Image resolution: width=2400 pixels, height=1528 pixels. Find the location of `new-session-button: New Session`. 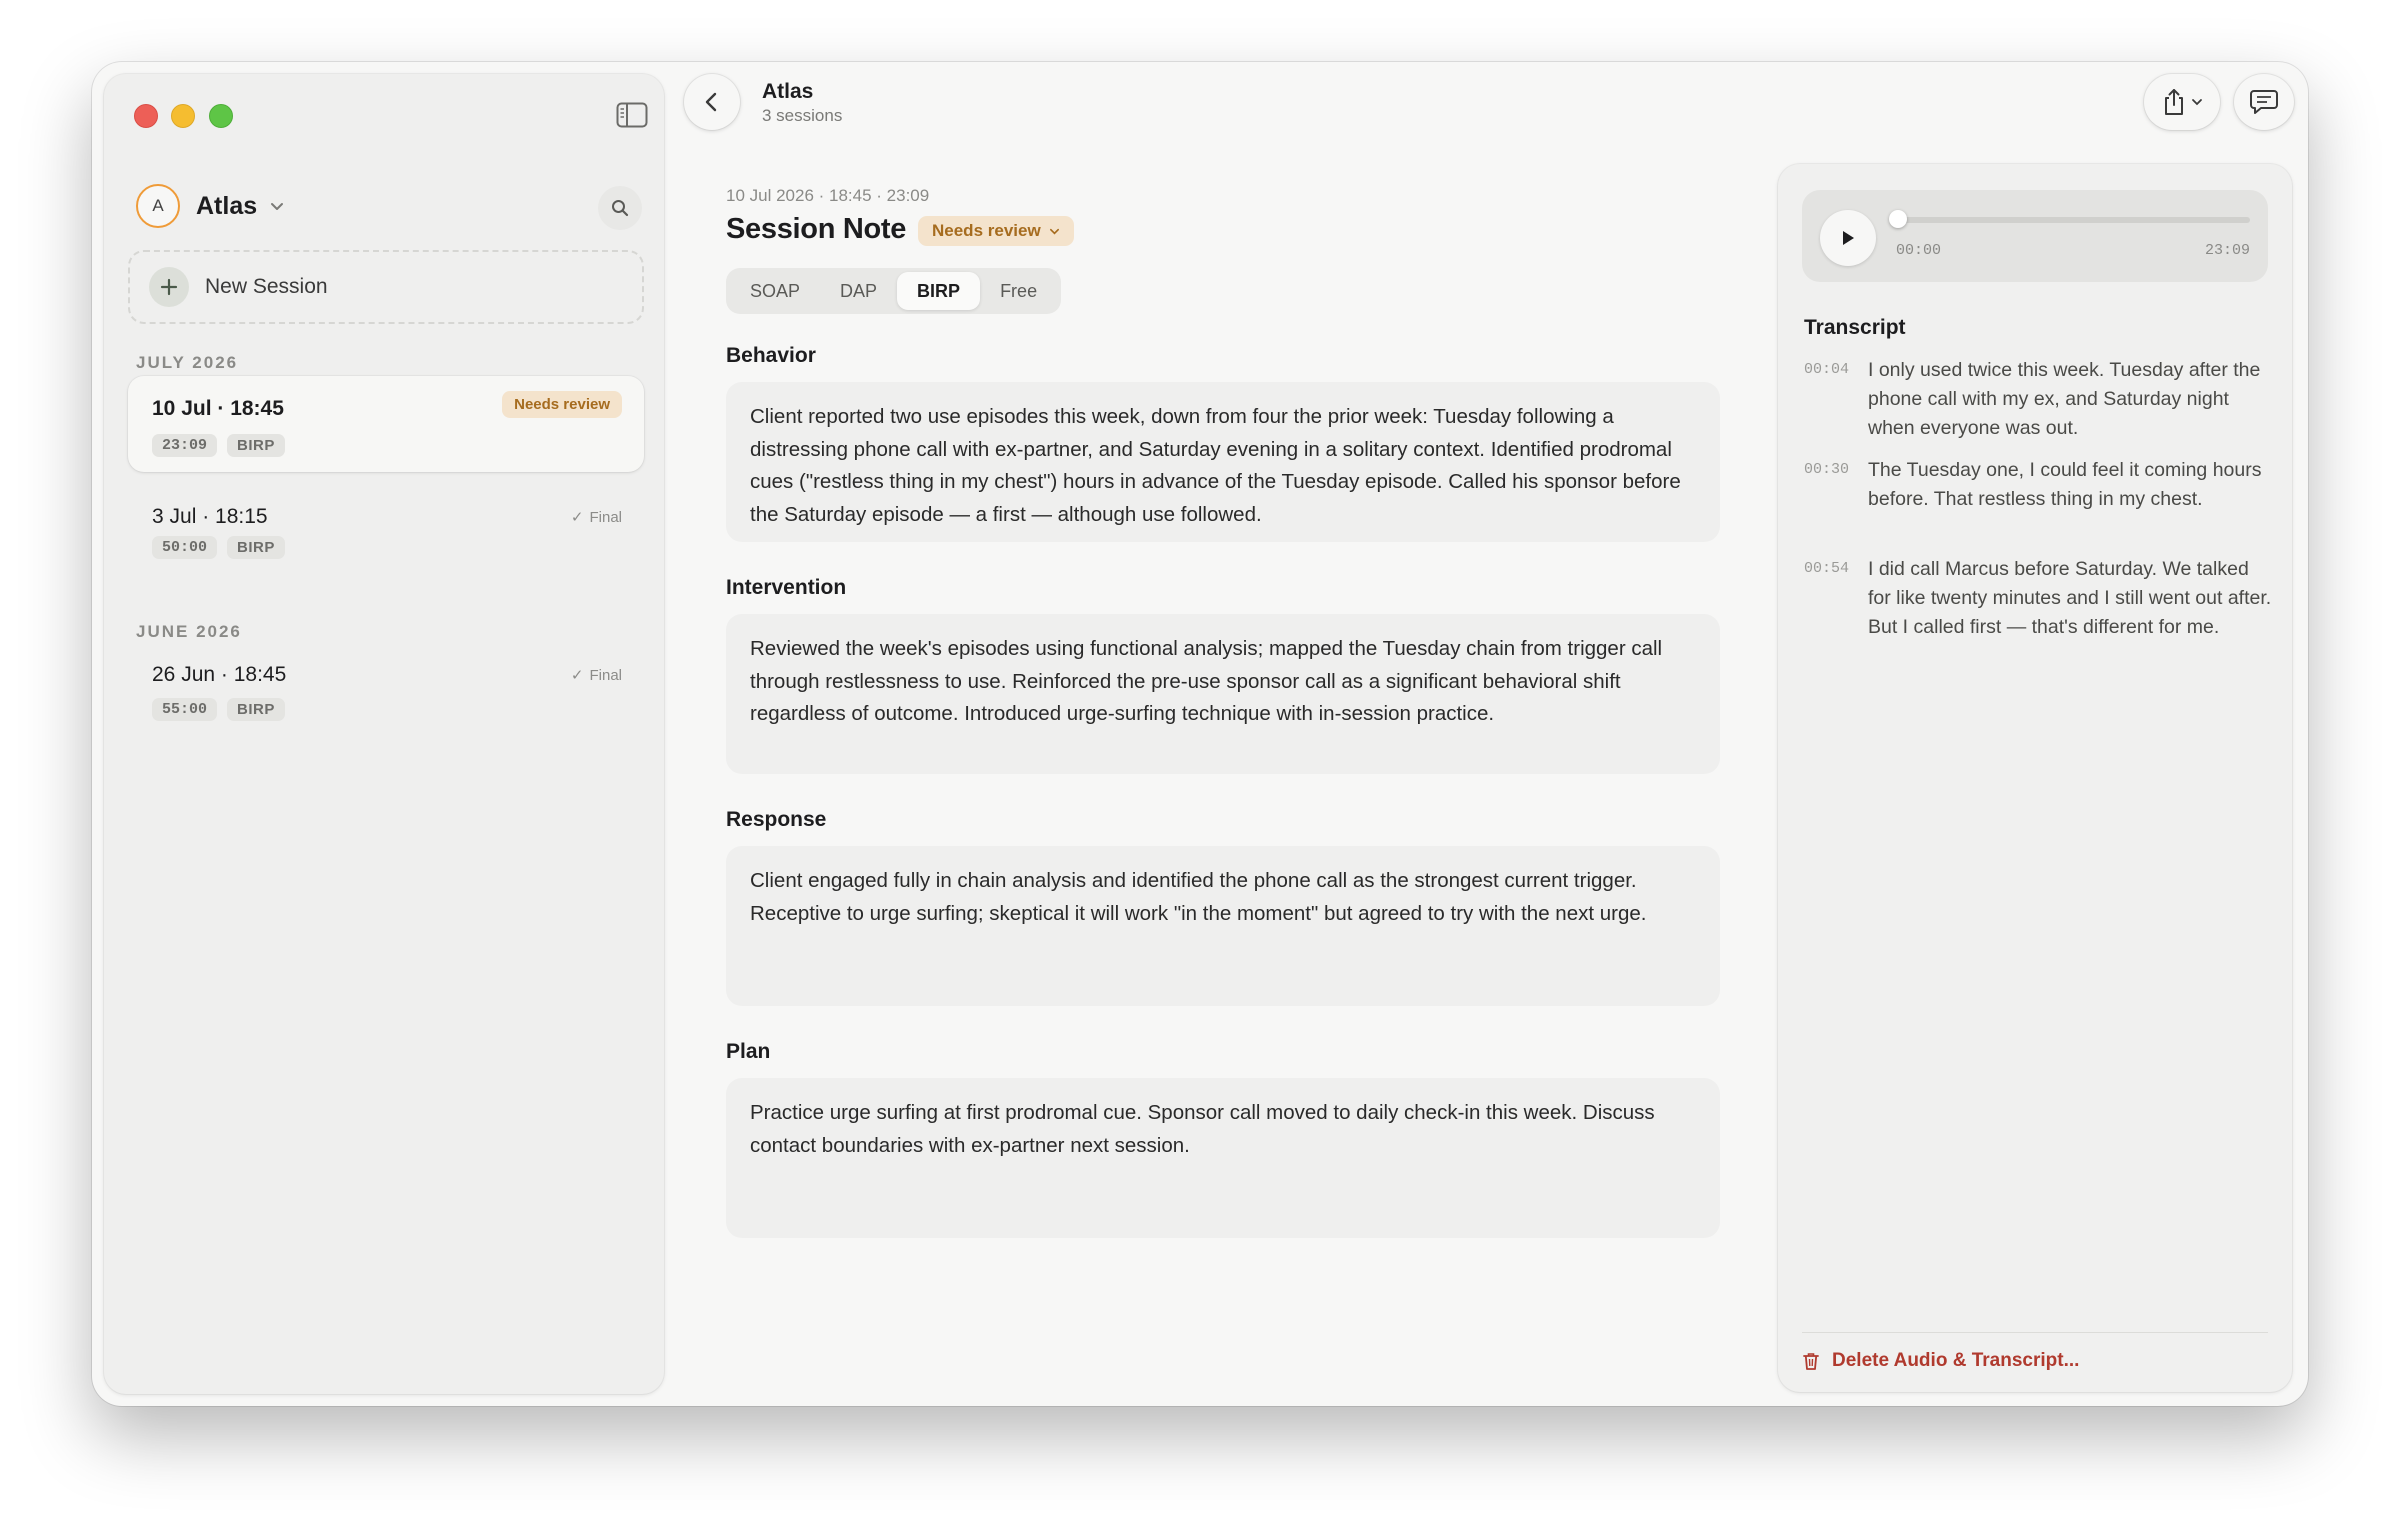

new-session-button: New Session is located at coordinates (386, 287).